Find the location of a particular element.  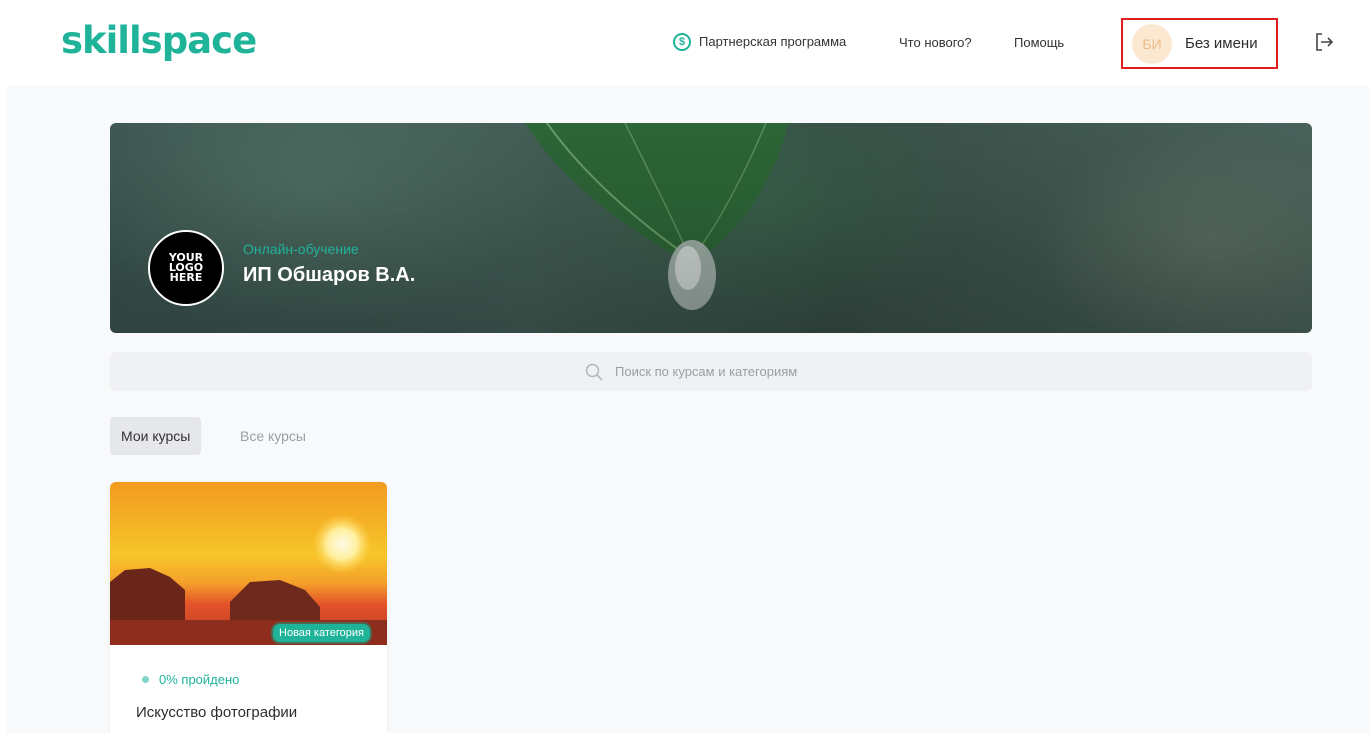

course-title: Искусство фотографии is located at coordinates (217, 712).